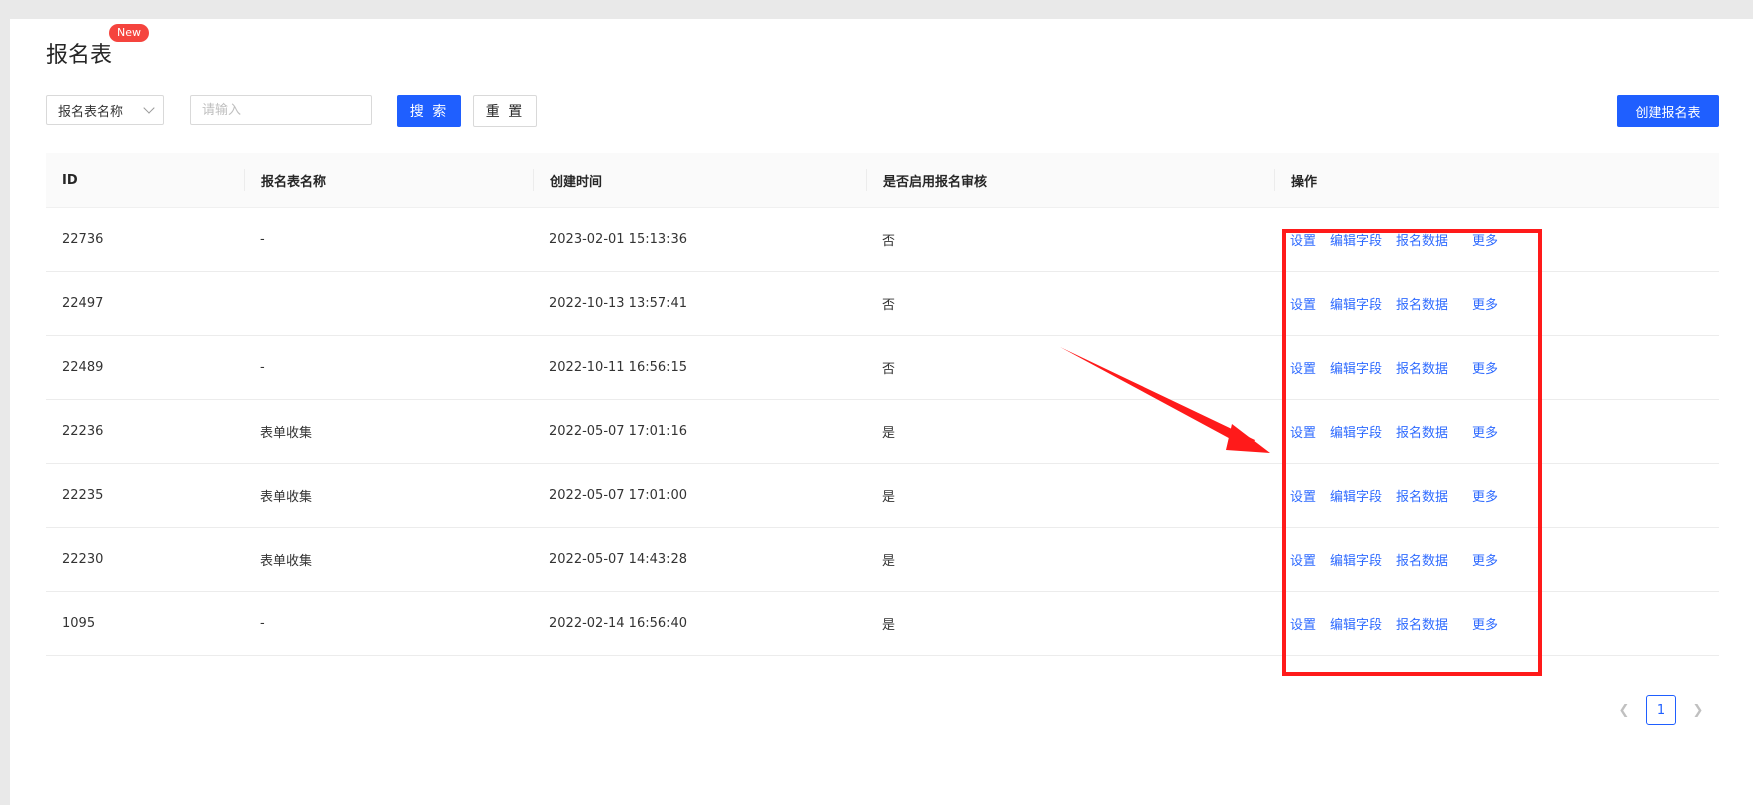 The width and height of the screenshot is (1753, 805). I want to click on table-row: 1095 - 2022-02-14 16:56:40 是 设置 编辑字段 报名数据 更多, so click(882, 624).